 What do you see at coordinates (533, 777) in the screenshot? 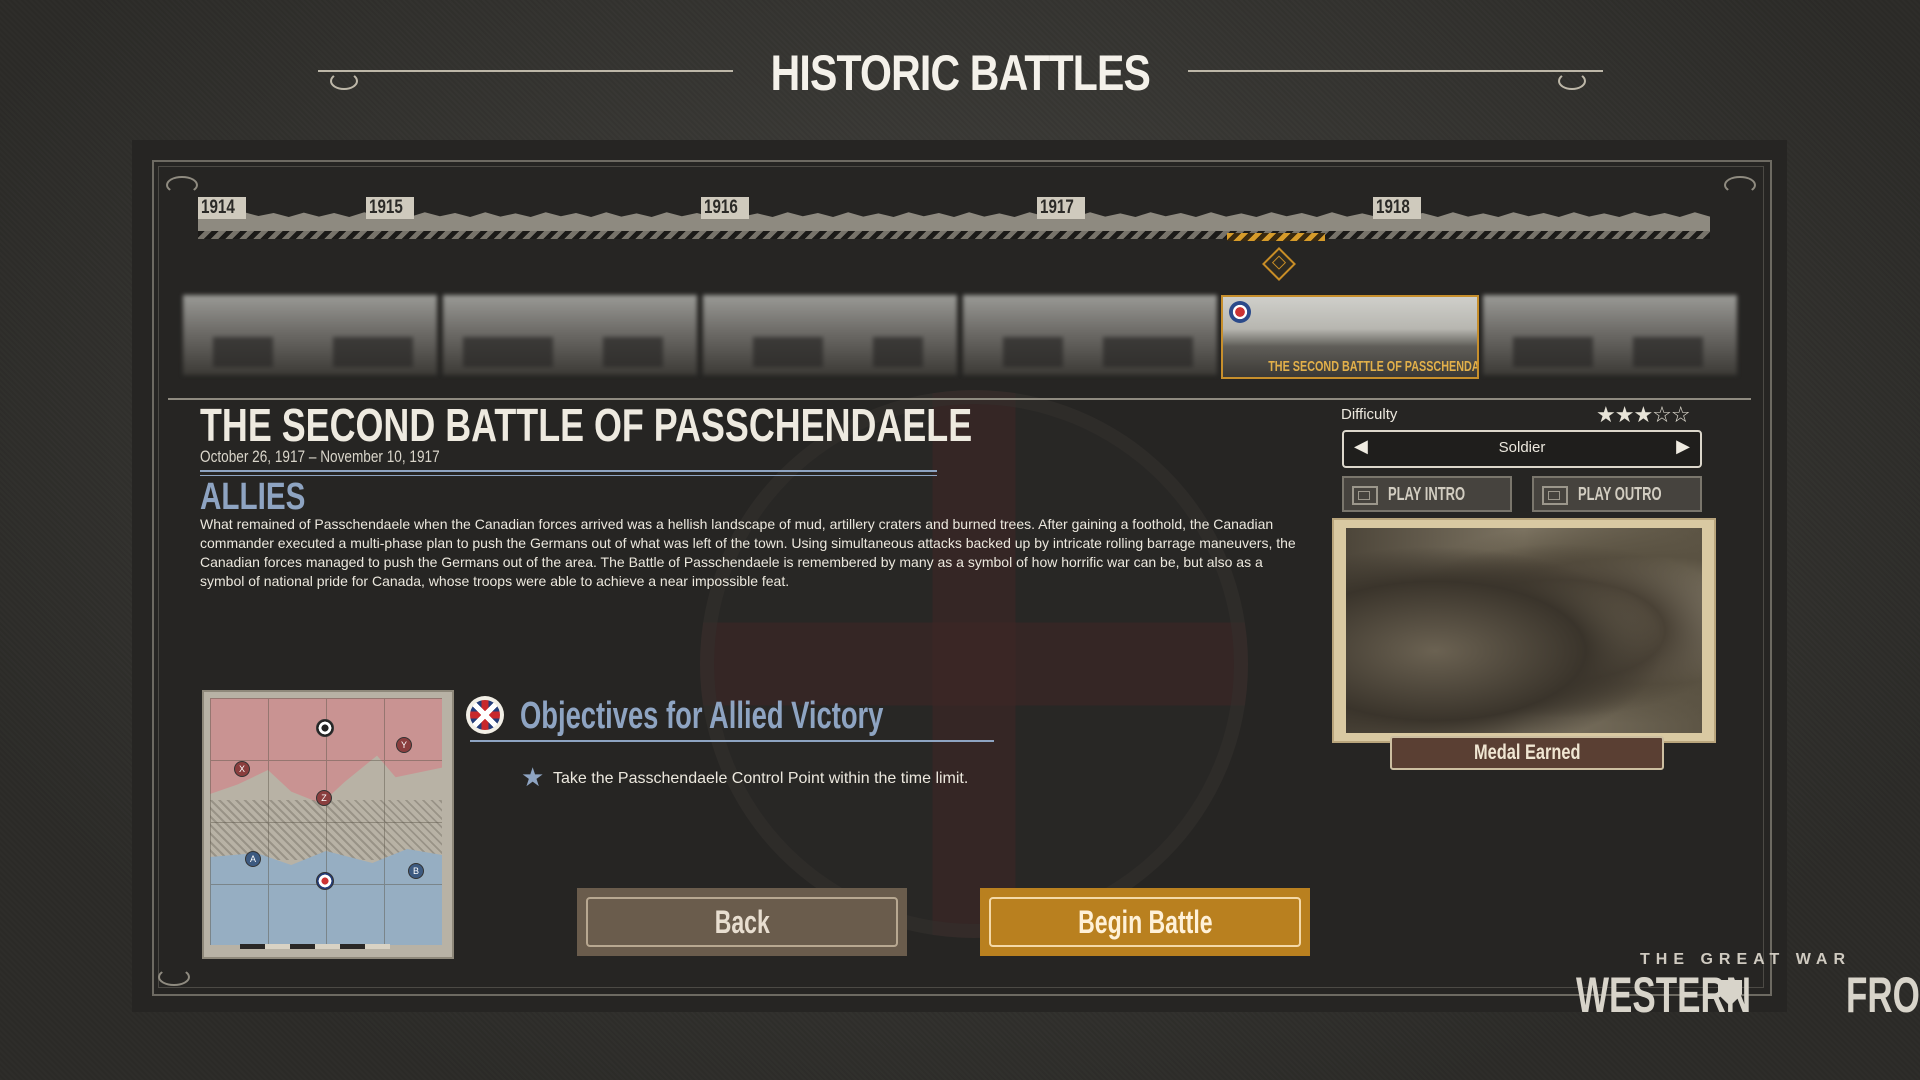
I see `objective-star-icon: ★` at bounding box center [533, 777].